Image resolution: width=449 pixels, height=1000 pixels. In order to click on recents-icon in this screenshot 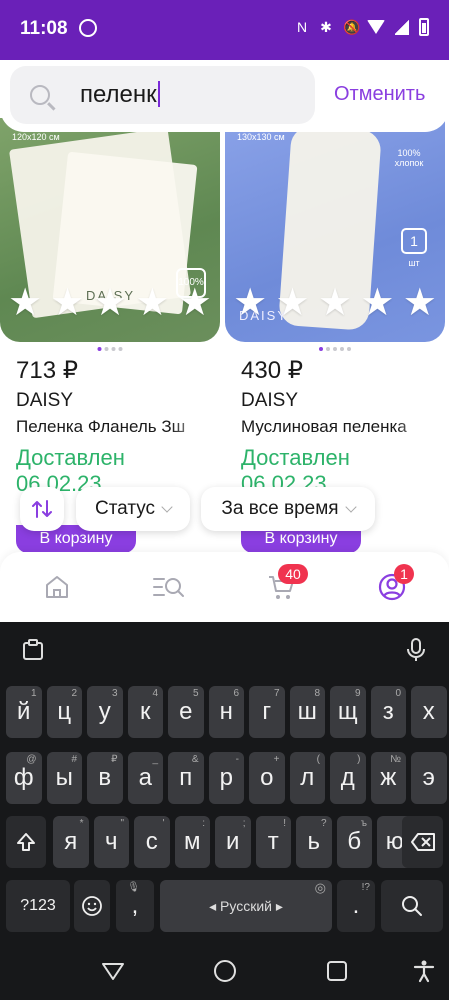, I will do `click(337, 971)`.